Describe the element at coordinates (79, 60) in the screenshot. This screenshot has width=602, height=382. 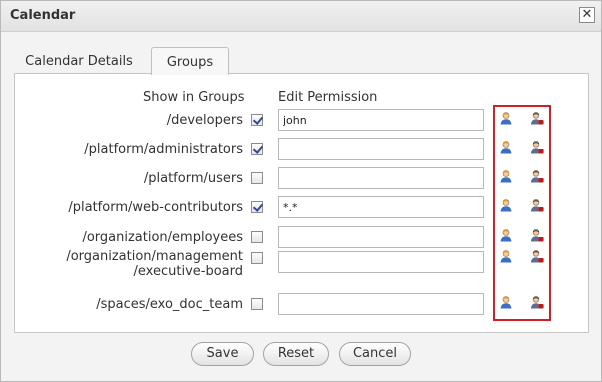
I see `tab-calendar-details: Calendar Details` at that location.